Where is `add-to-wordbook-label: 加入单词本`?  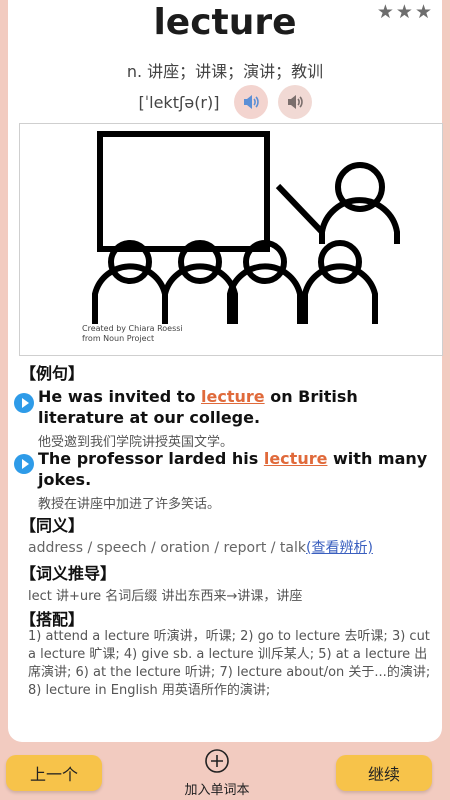 add-to-wordbook-label: 加入单词本 is located at coordinates (217, 790).